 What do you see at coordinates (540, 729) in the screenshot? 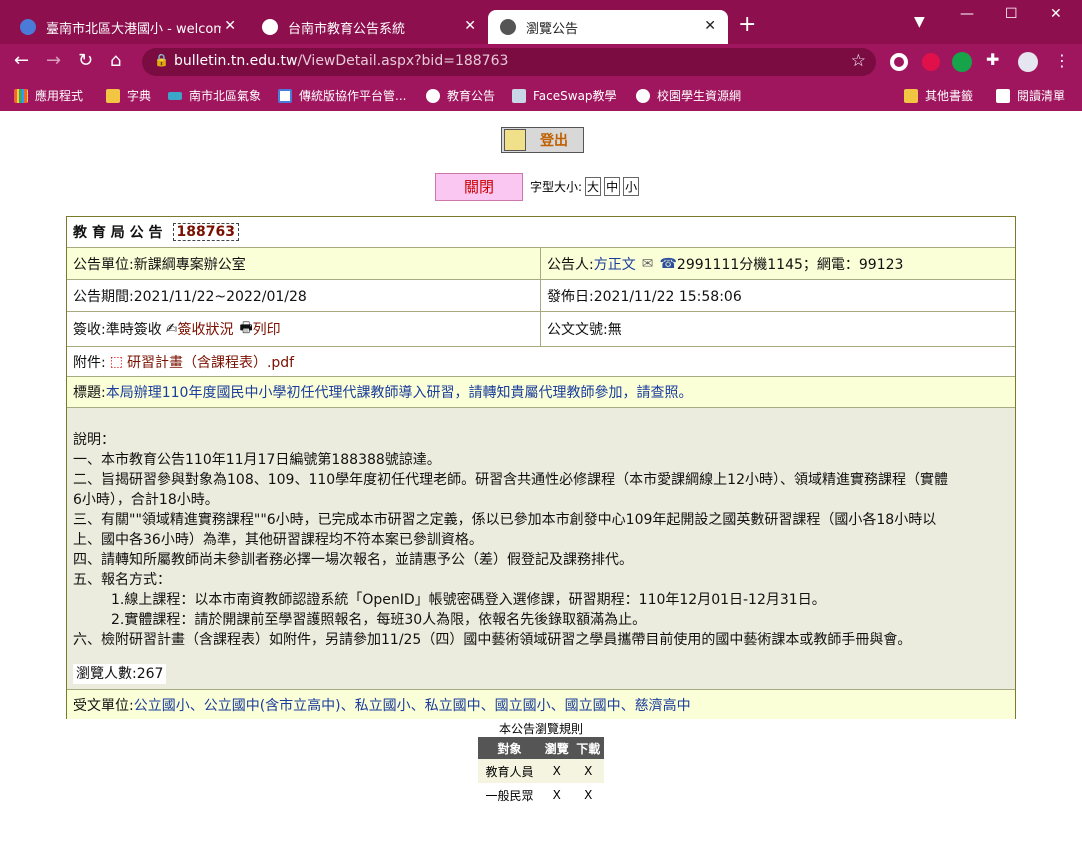
I see `rules-caption: 本公告瀏覽規則` at bounding box center [540, 729].